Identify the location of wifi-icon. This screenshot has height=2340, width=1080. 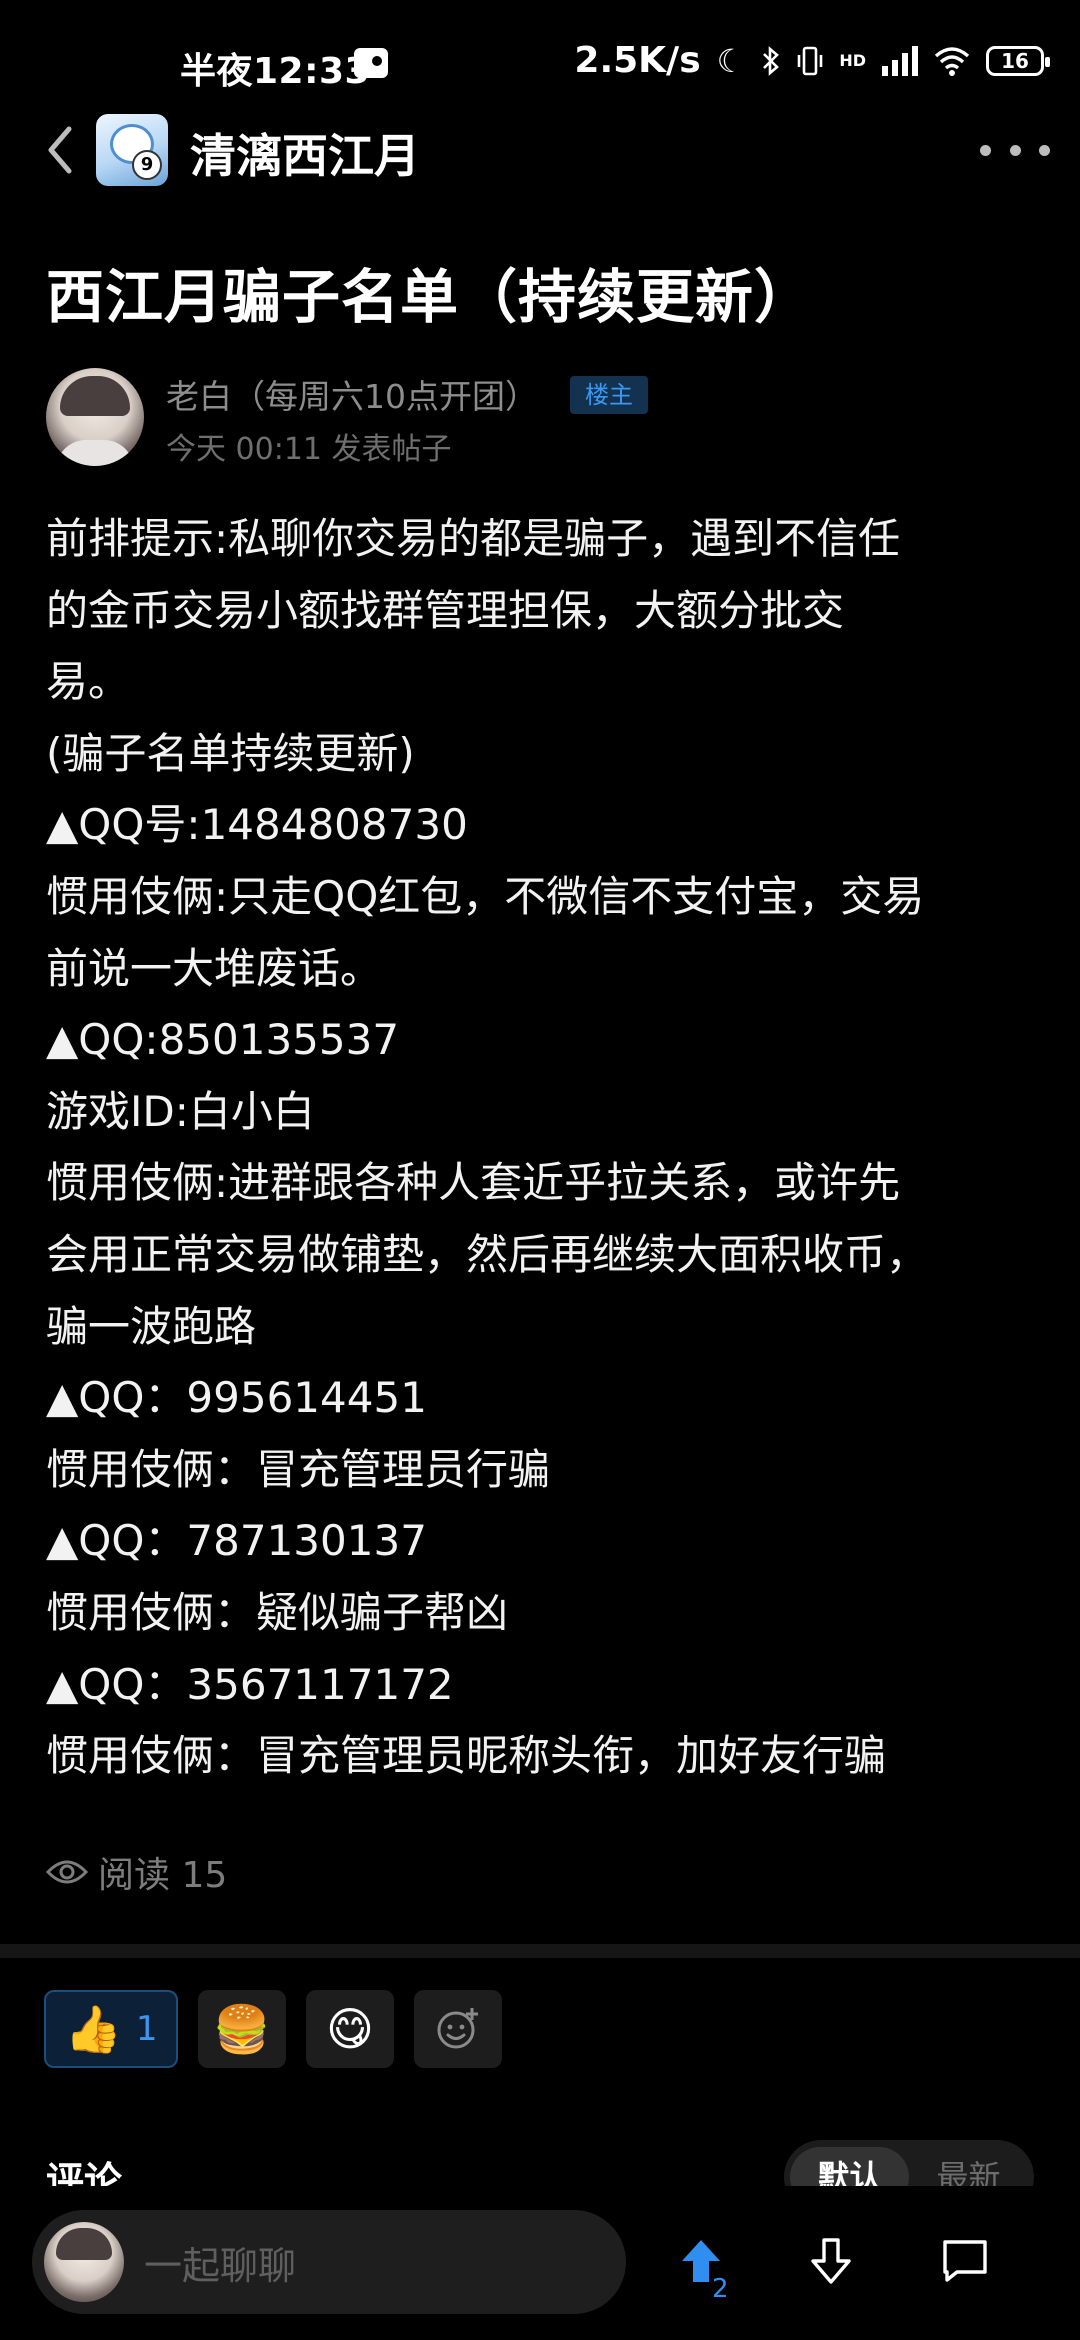
(952, 61).